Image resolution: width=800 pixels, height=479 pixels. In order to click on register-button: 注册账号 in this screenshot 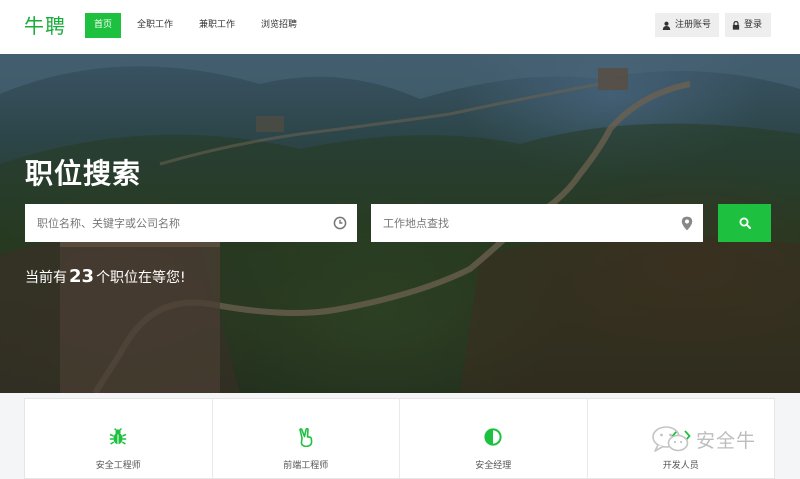, I will do `click(687, 25)`.